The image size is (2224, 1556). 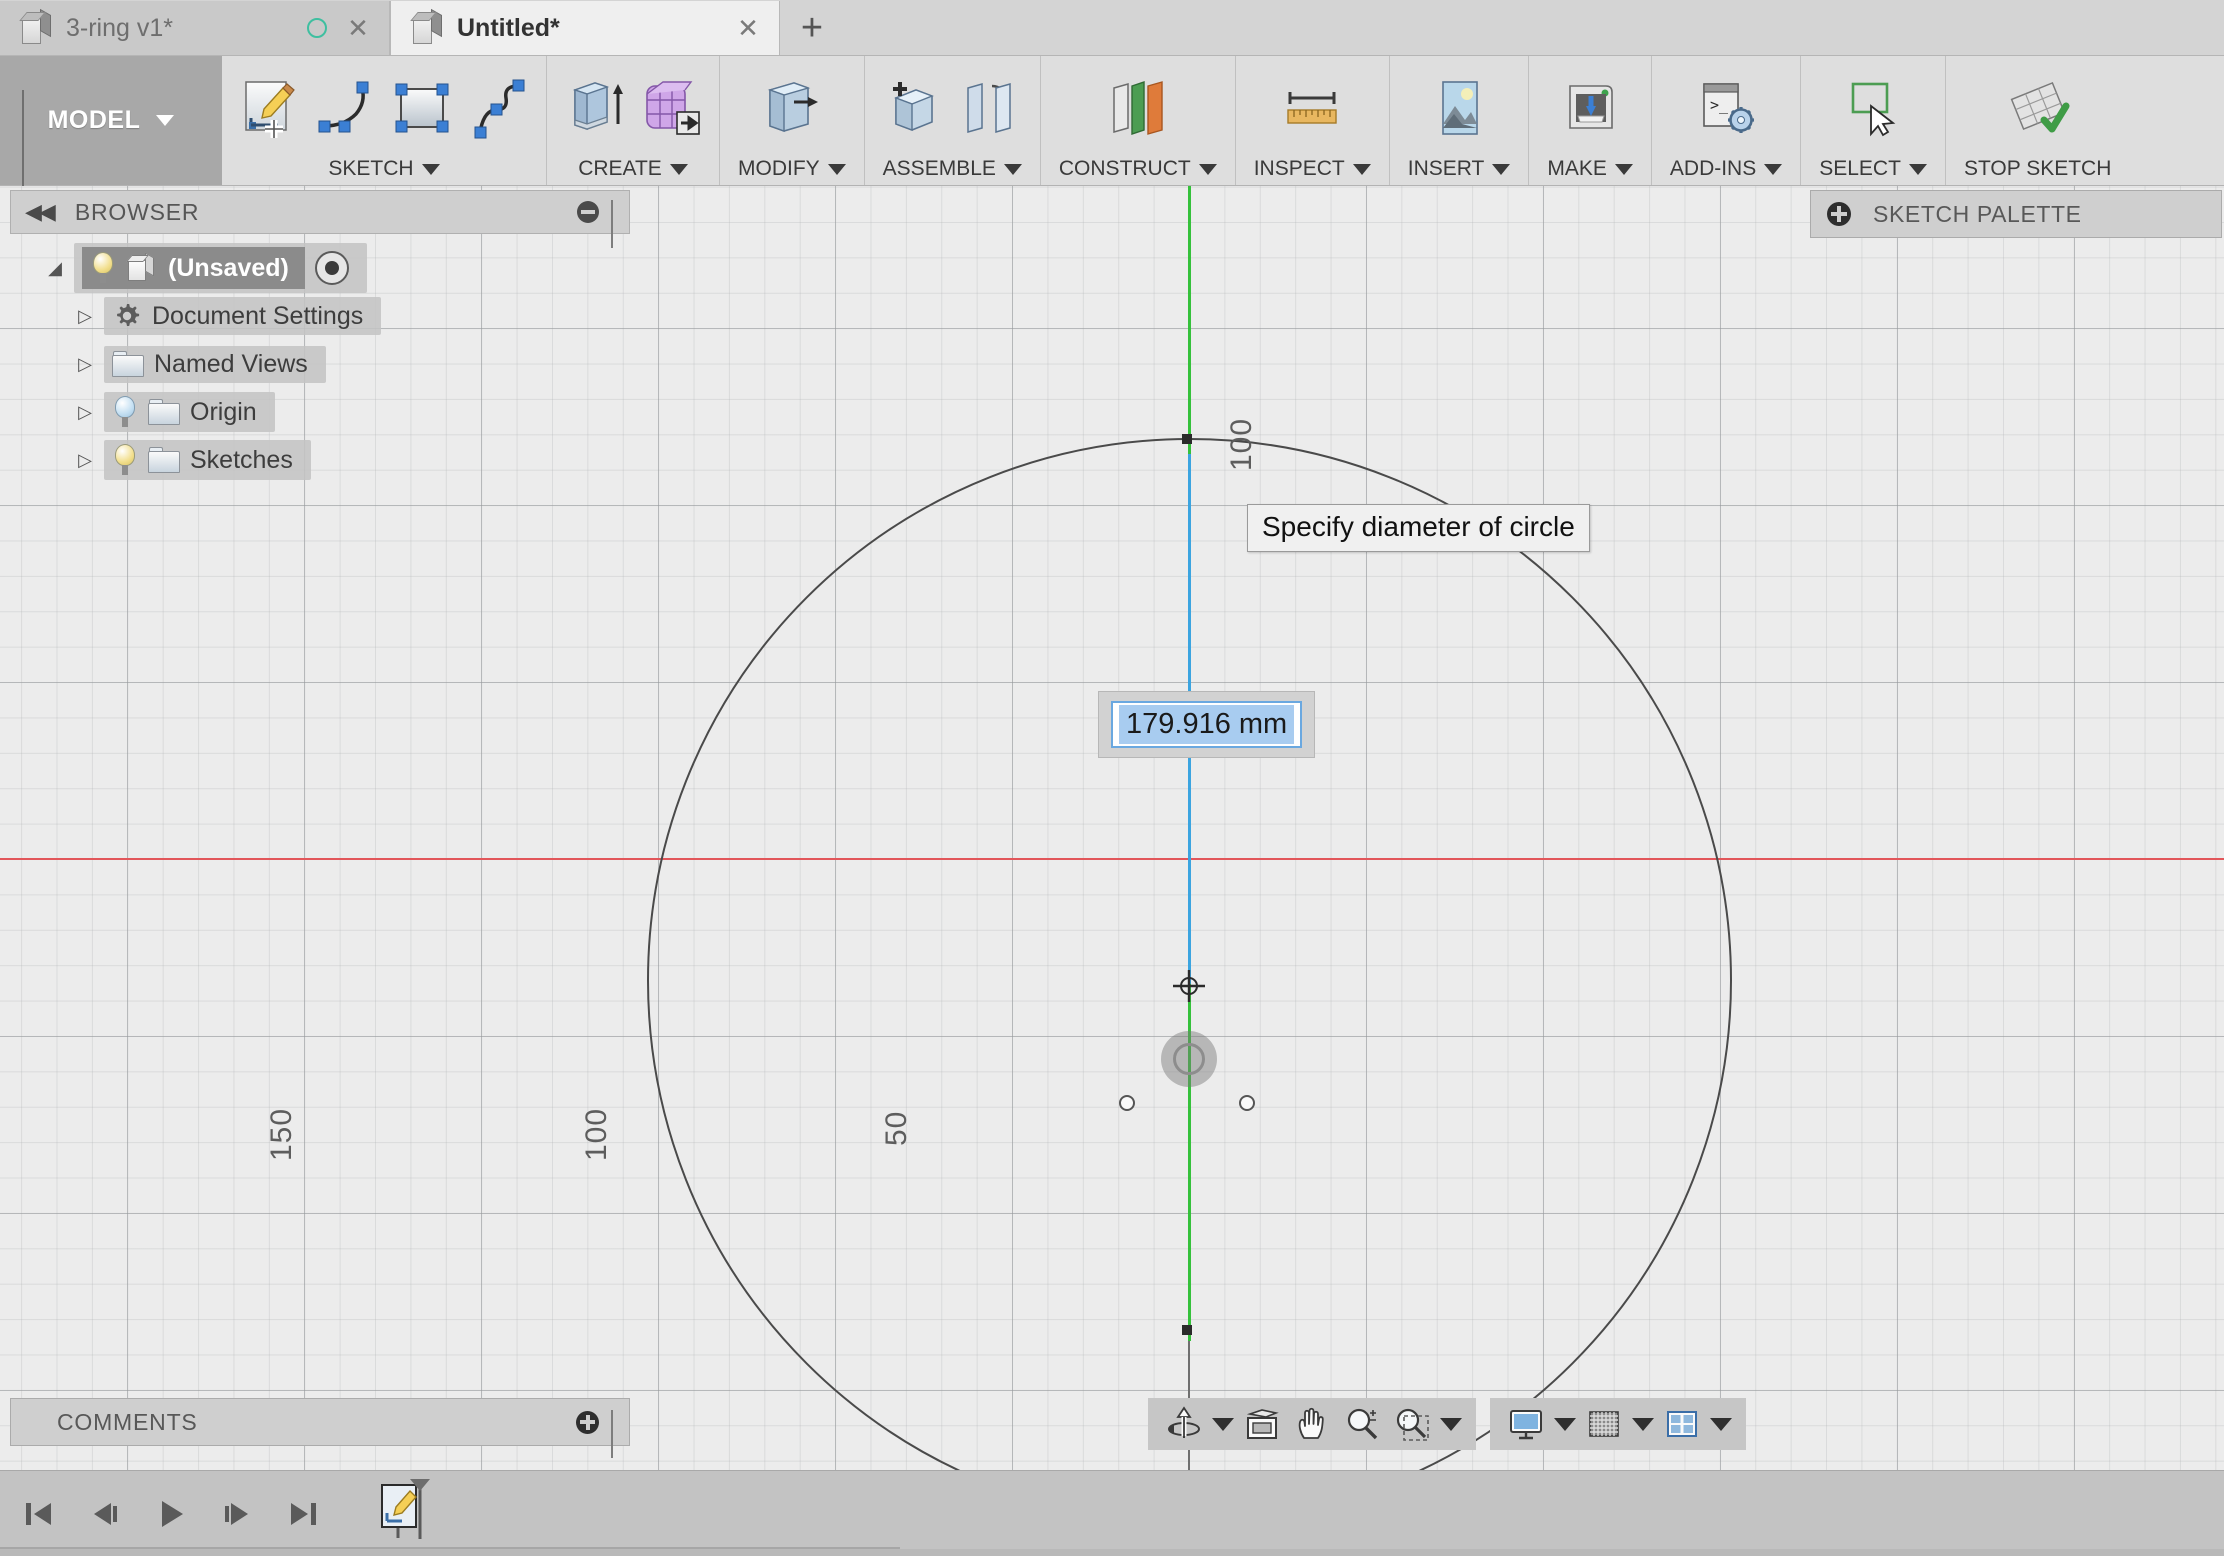 I want to click on tree-item-named-views: ▷ Named Views, so click(x=320, y=364).